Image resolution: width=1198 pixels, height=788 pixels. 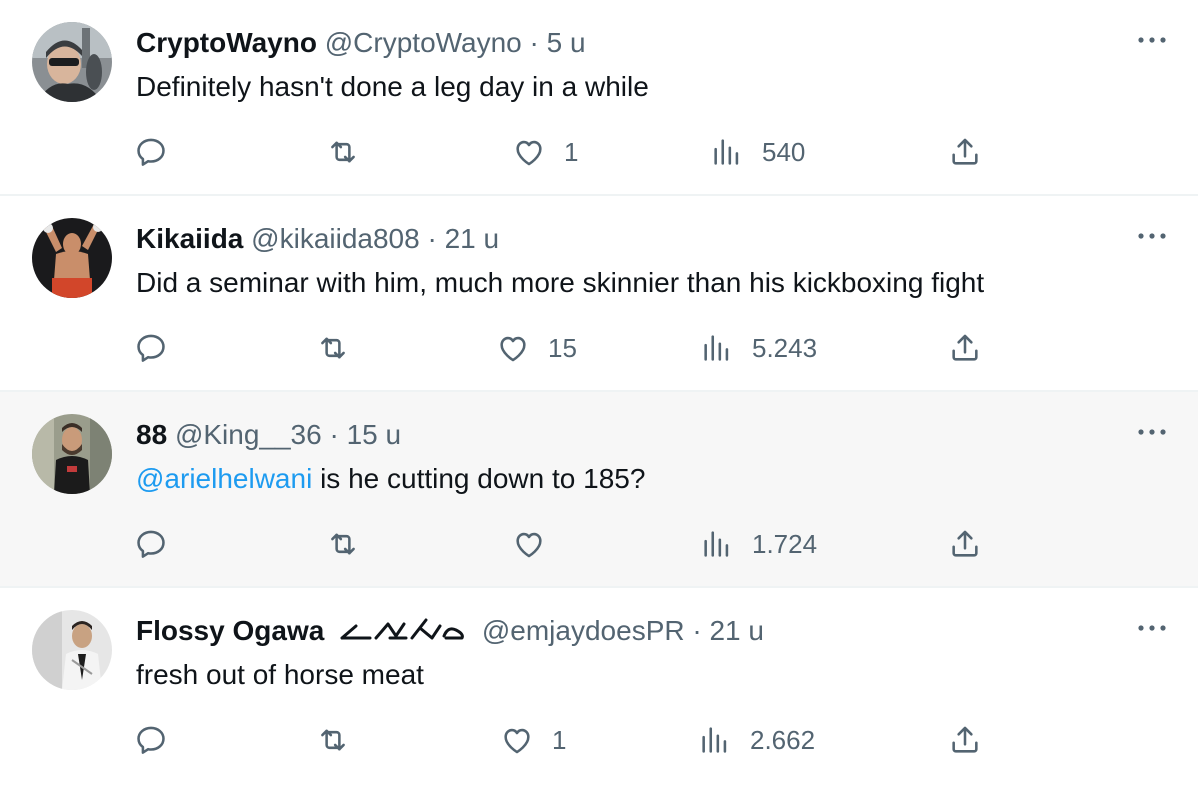 What do you see at coordinates (402, 629) in the screenshot?
I see `name-decoration-glyph` at bounding box center [402, 629].